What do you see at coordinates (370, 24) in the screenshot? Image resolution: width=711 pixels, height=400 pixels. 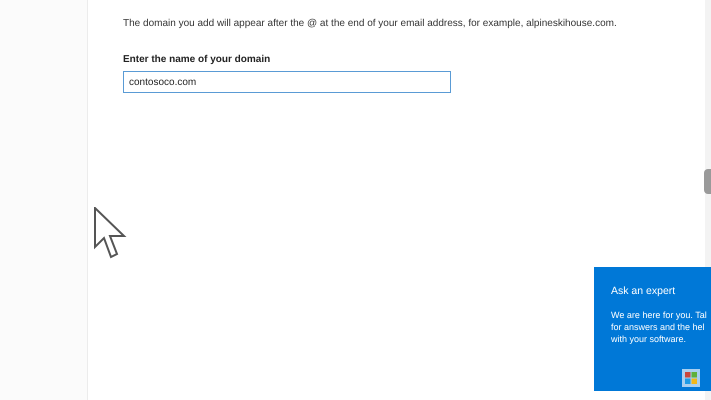 I see `intro-text: The domain you add will appear after the @ at the end of your email address, for example, alpineskihouse.com.` at bounding box center [370, 24].